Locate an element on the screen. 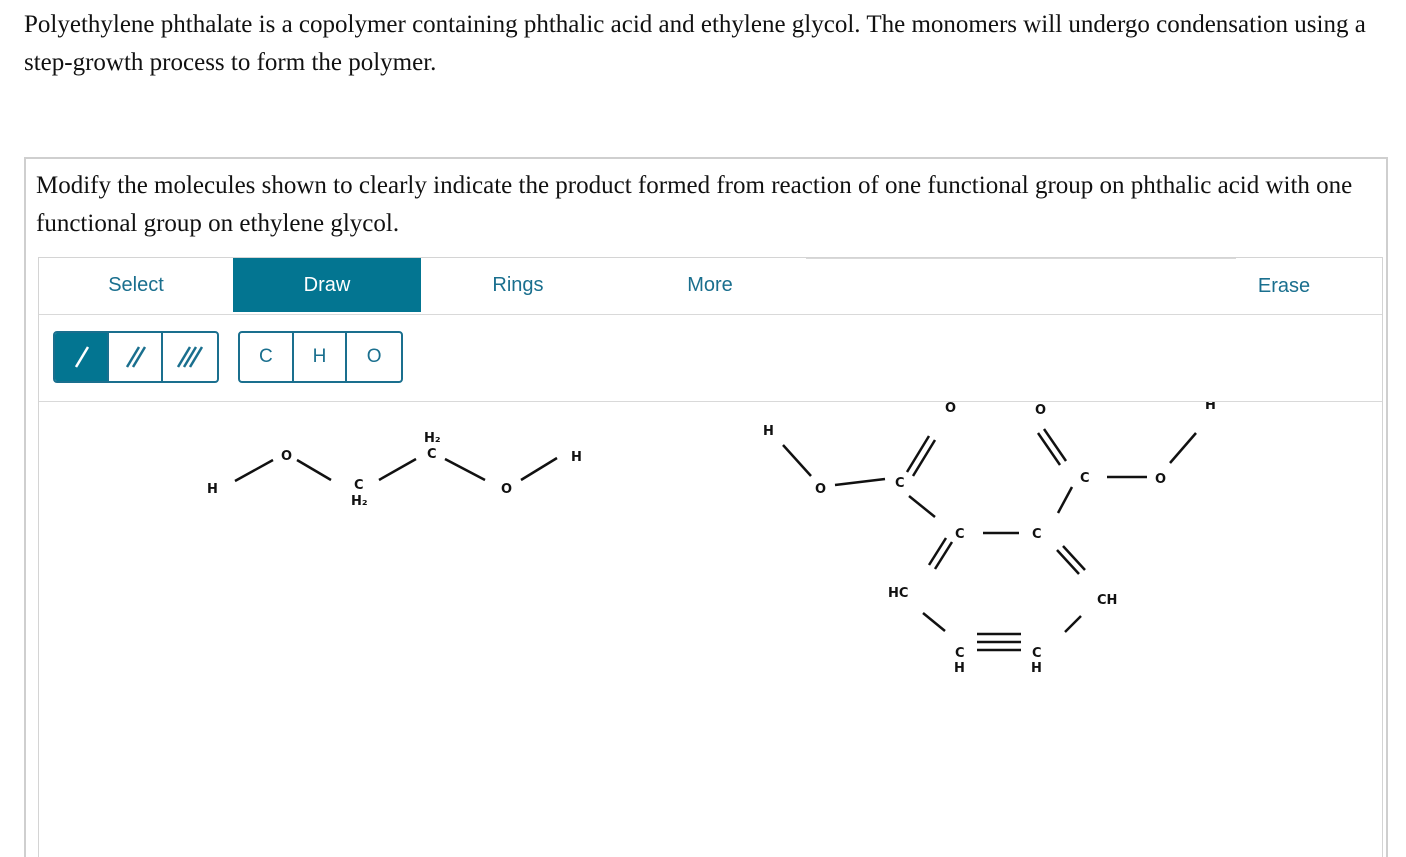 Image resolution: width=1406 pixels, height=857 pixels. double-bond-button is located at coordinates (136, 357).